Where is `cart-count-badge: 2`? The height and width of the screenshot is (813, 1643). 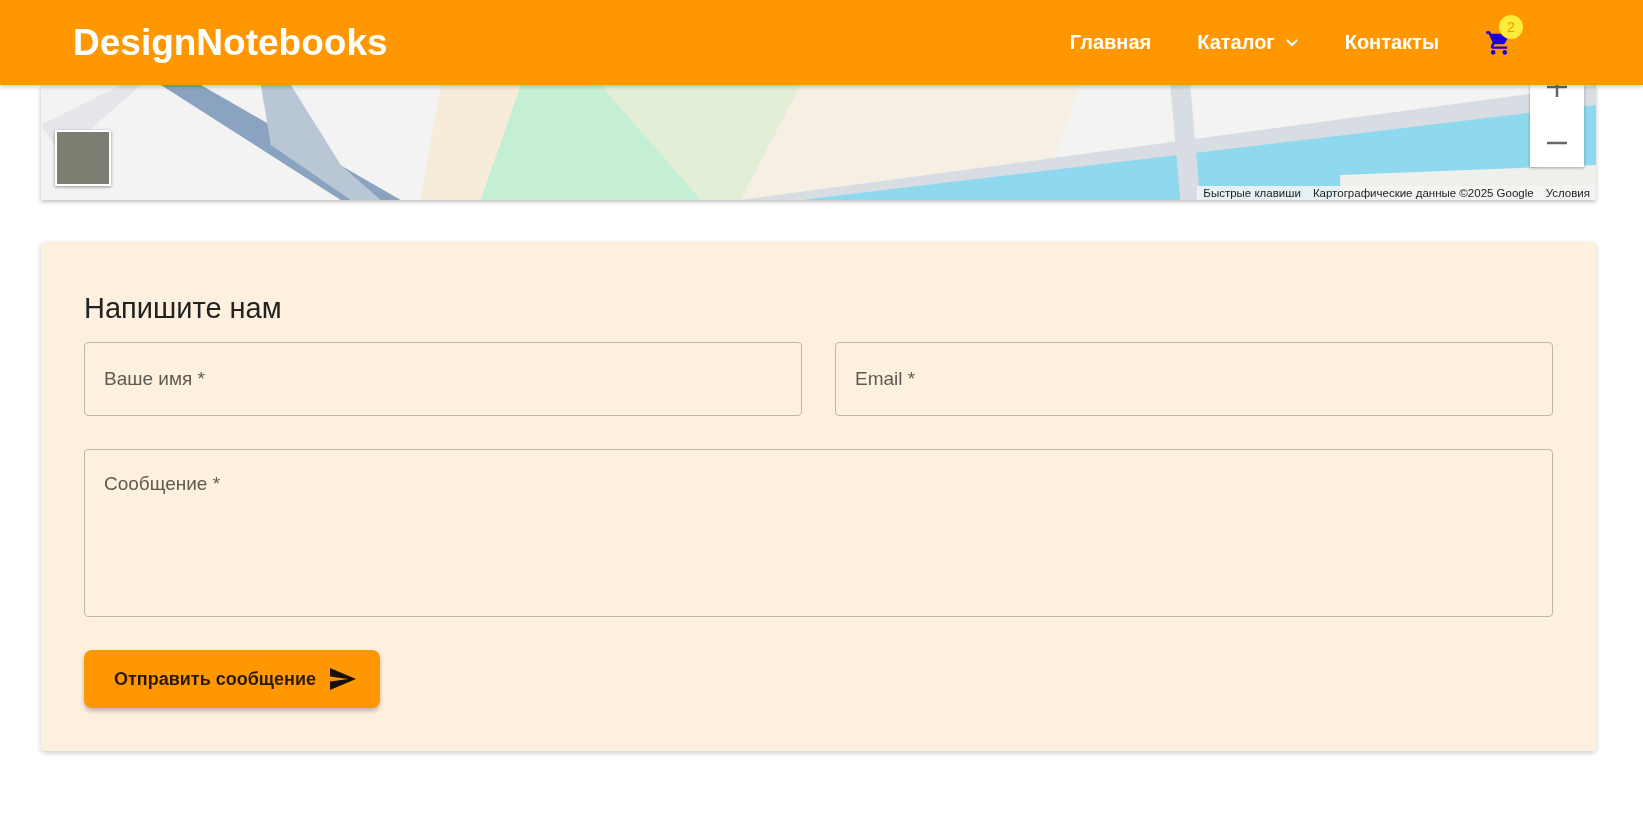 cart-count-badge: 2 is located at coordinates (1511, 26).